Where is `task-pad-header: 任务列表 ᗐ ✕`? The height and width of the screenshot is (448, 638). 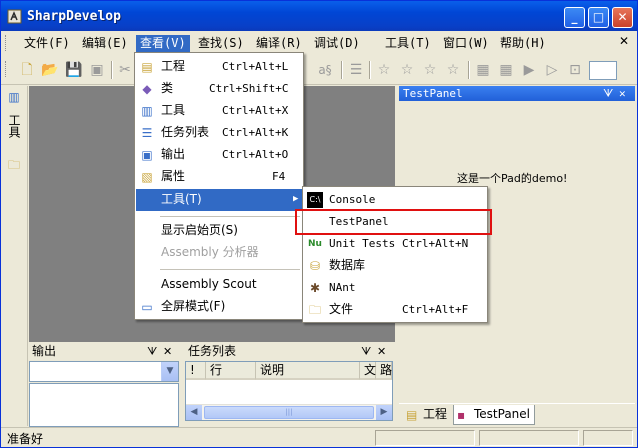
task-pad-header: 任务列表 ᗐ ✕ is located at coordinates (289, 352).